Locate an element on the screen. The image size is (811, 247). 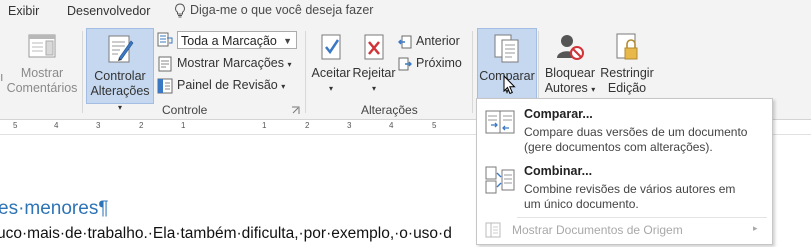
reject-label: Rejeitar is located at coordinates (374, 73).